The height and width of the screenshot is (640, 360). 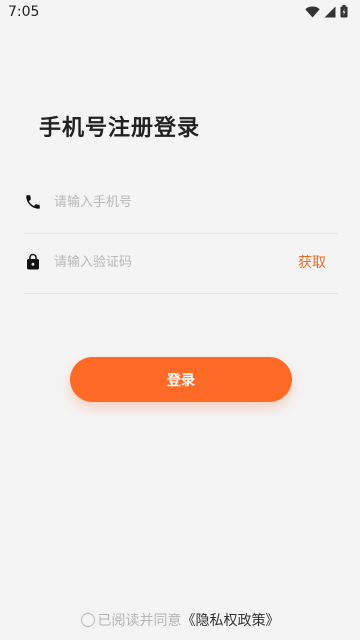 I want to click on verification-code-input, so click(x=169, y=262).